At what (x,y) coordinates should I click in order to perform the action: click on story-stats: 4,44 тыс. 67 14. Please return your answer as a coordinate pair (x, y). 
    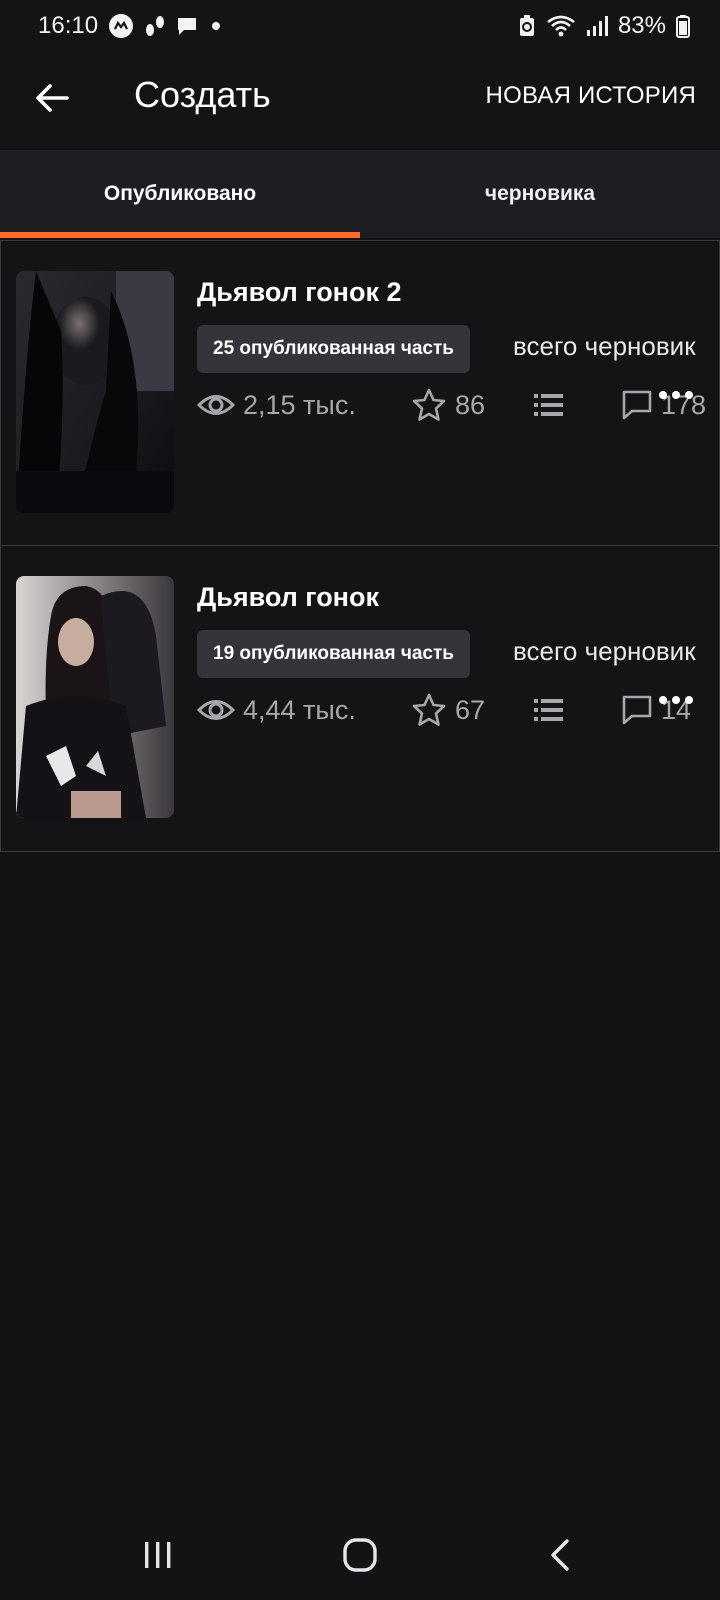
    Looking at the image, I should click on (452, 710).